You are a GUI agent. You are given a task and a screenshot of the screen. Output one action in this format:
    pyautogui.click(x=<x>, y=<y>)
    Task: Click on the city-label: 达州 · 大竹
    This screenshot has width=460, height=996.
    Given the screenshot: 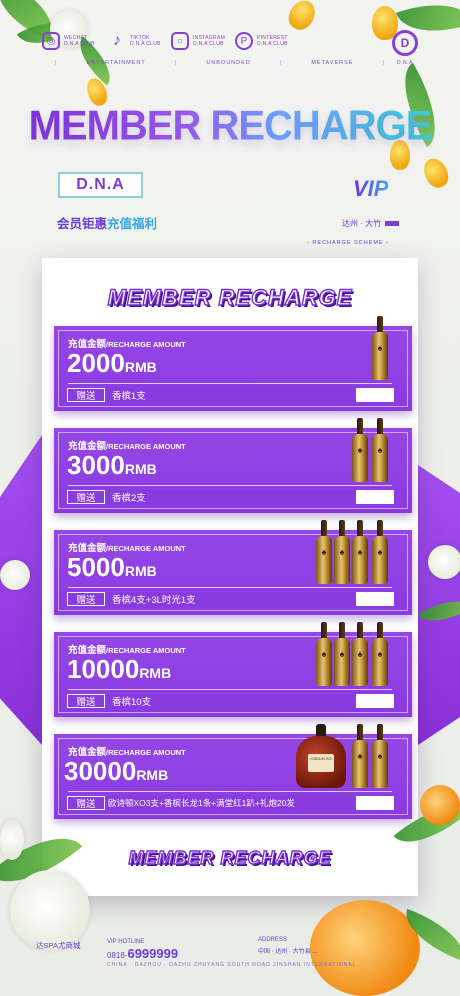 What is the action you would take?
    pyautogui.click(x=371, y=223)
    